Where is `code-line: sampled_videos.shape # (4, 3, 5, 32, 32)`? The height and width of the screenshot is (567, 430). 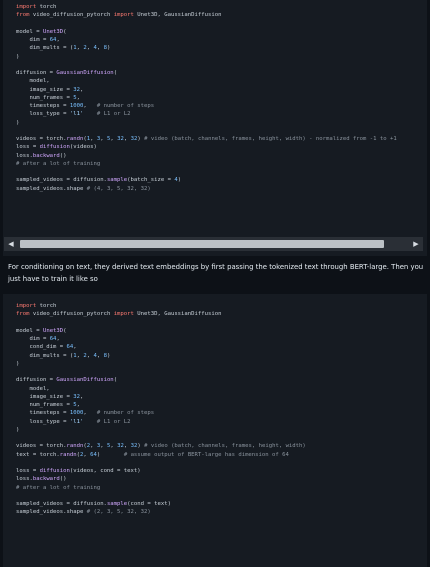 code-line: sampled_videos.shape # (4, 3, 5, 32, 32) is located at coordinates (83, 188).